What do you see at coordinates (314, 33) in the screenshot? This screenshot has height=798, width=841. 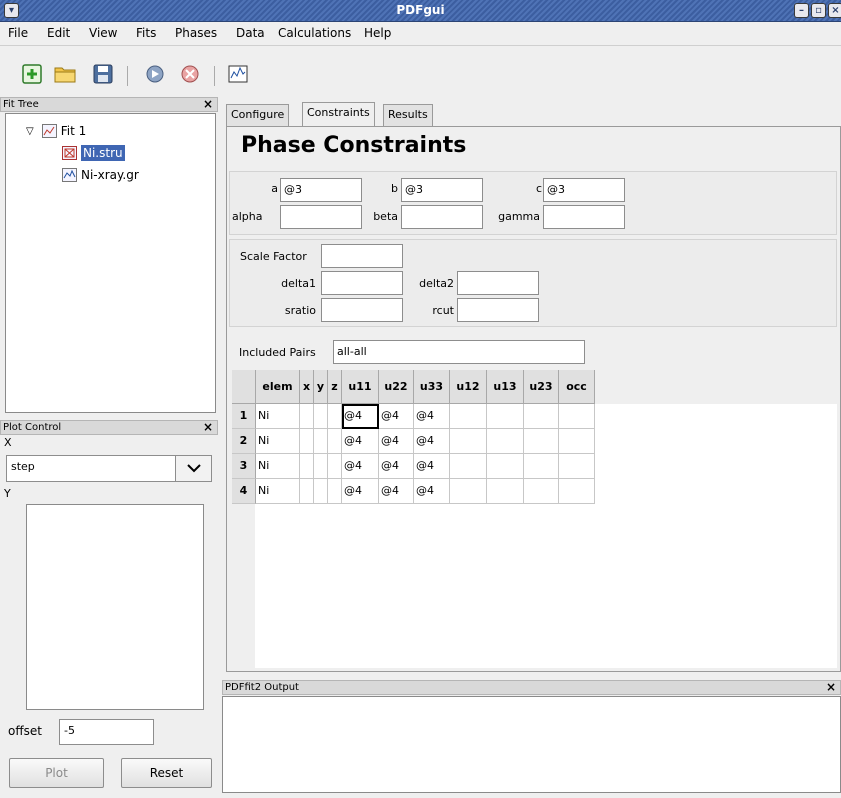 I see `menu-calculations: Calculations` at bounding box center [314, 33].